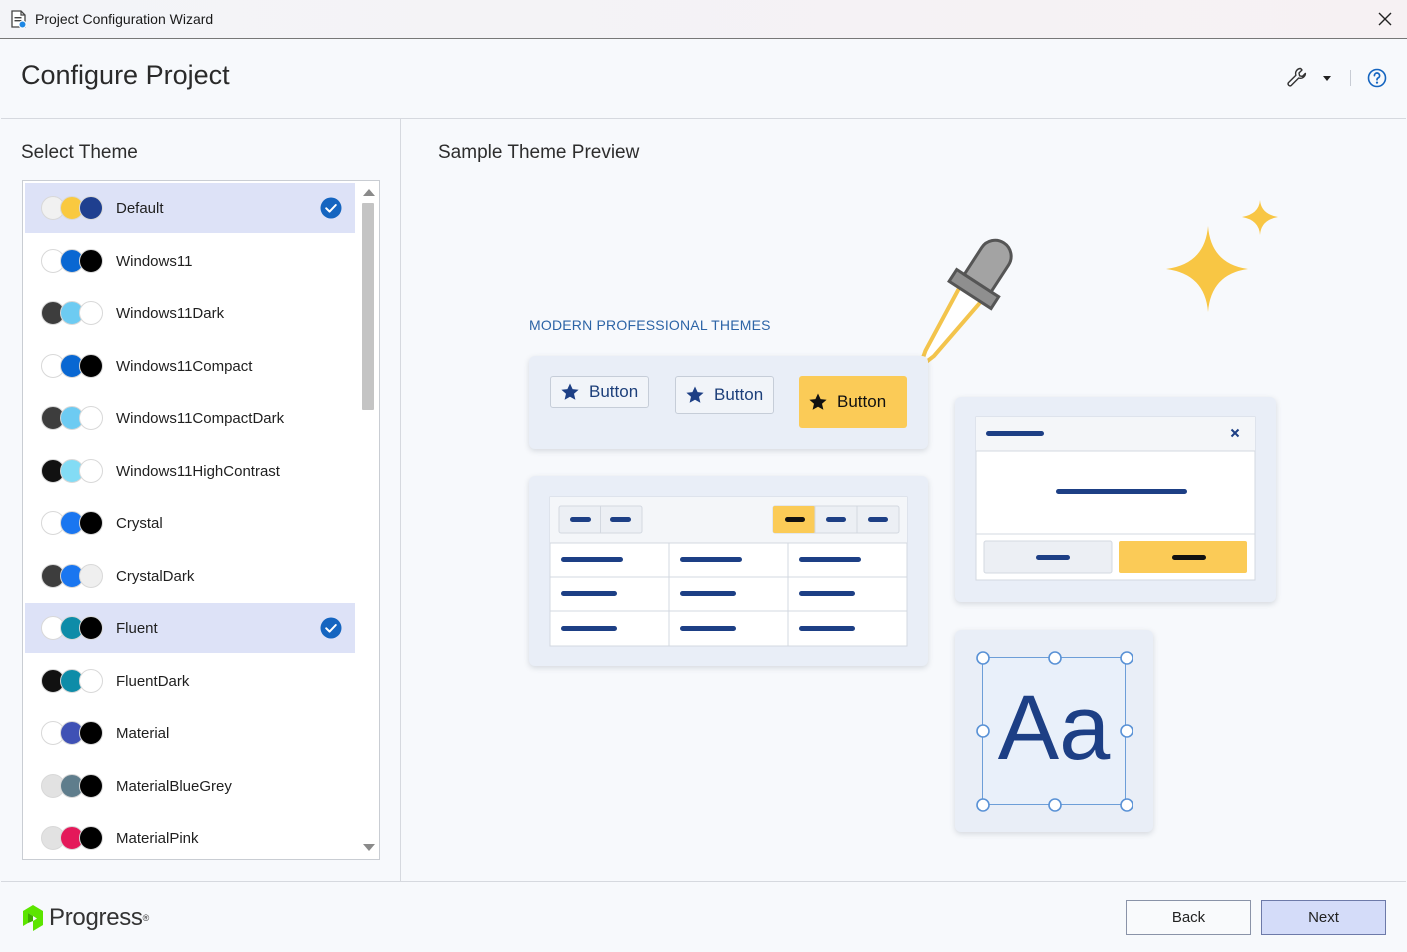 The image size is (1407, 952). What do you see at coordinates (174, 786) in the screenshot?
I see `theme-name-label: MaterialBlueGrey` at bounding box center [174, 786].